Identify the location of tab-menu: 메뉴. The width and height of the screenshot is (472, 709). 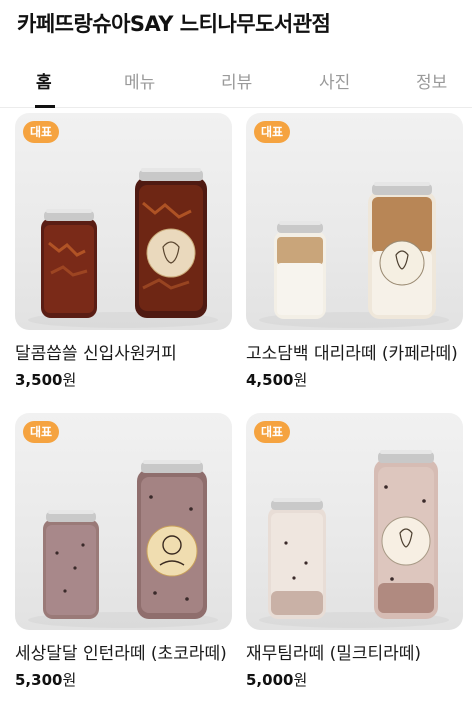
(139, 80).